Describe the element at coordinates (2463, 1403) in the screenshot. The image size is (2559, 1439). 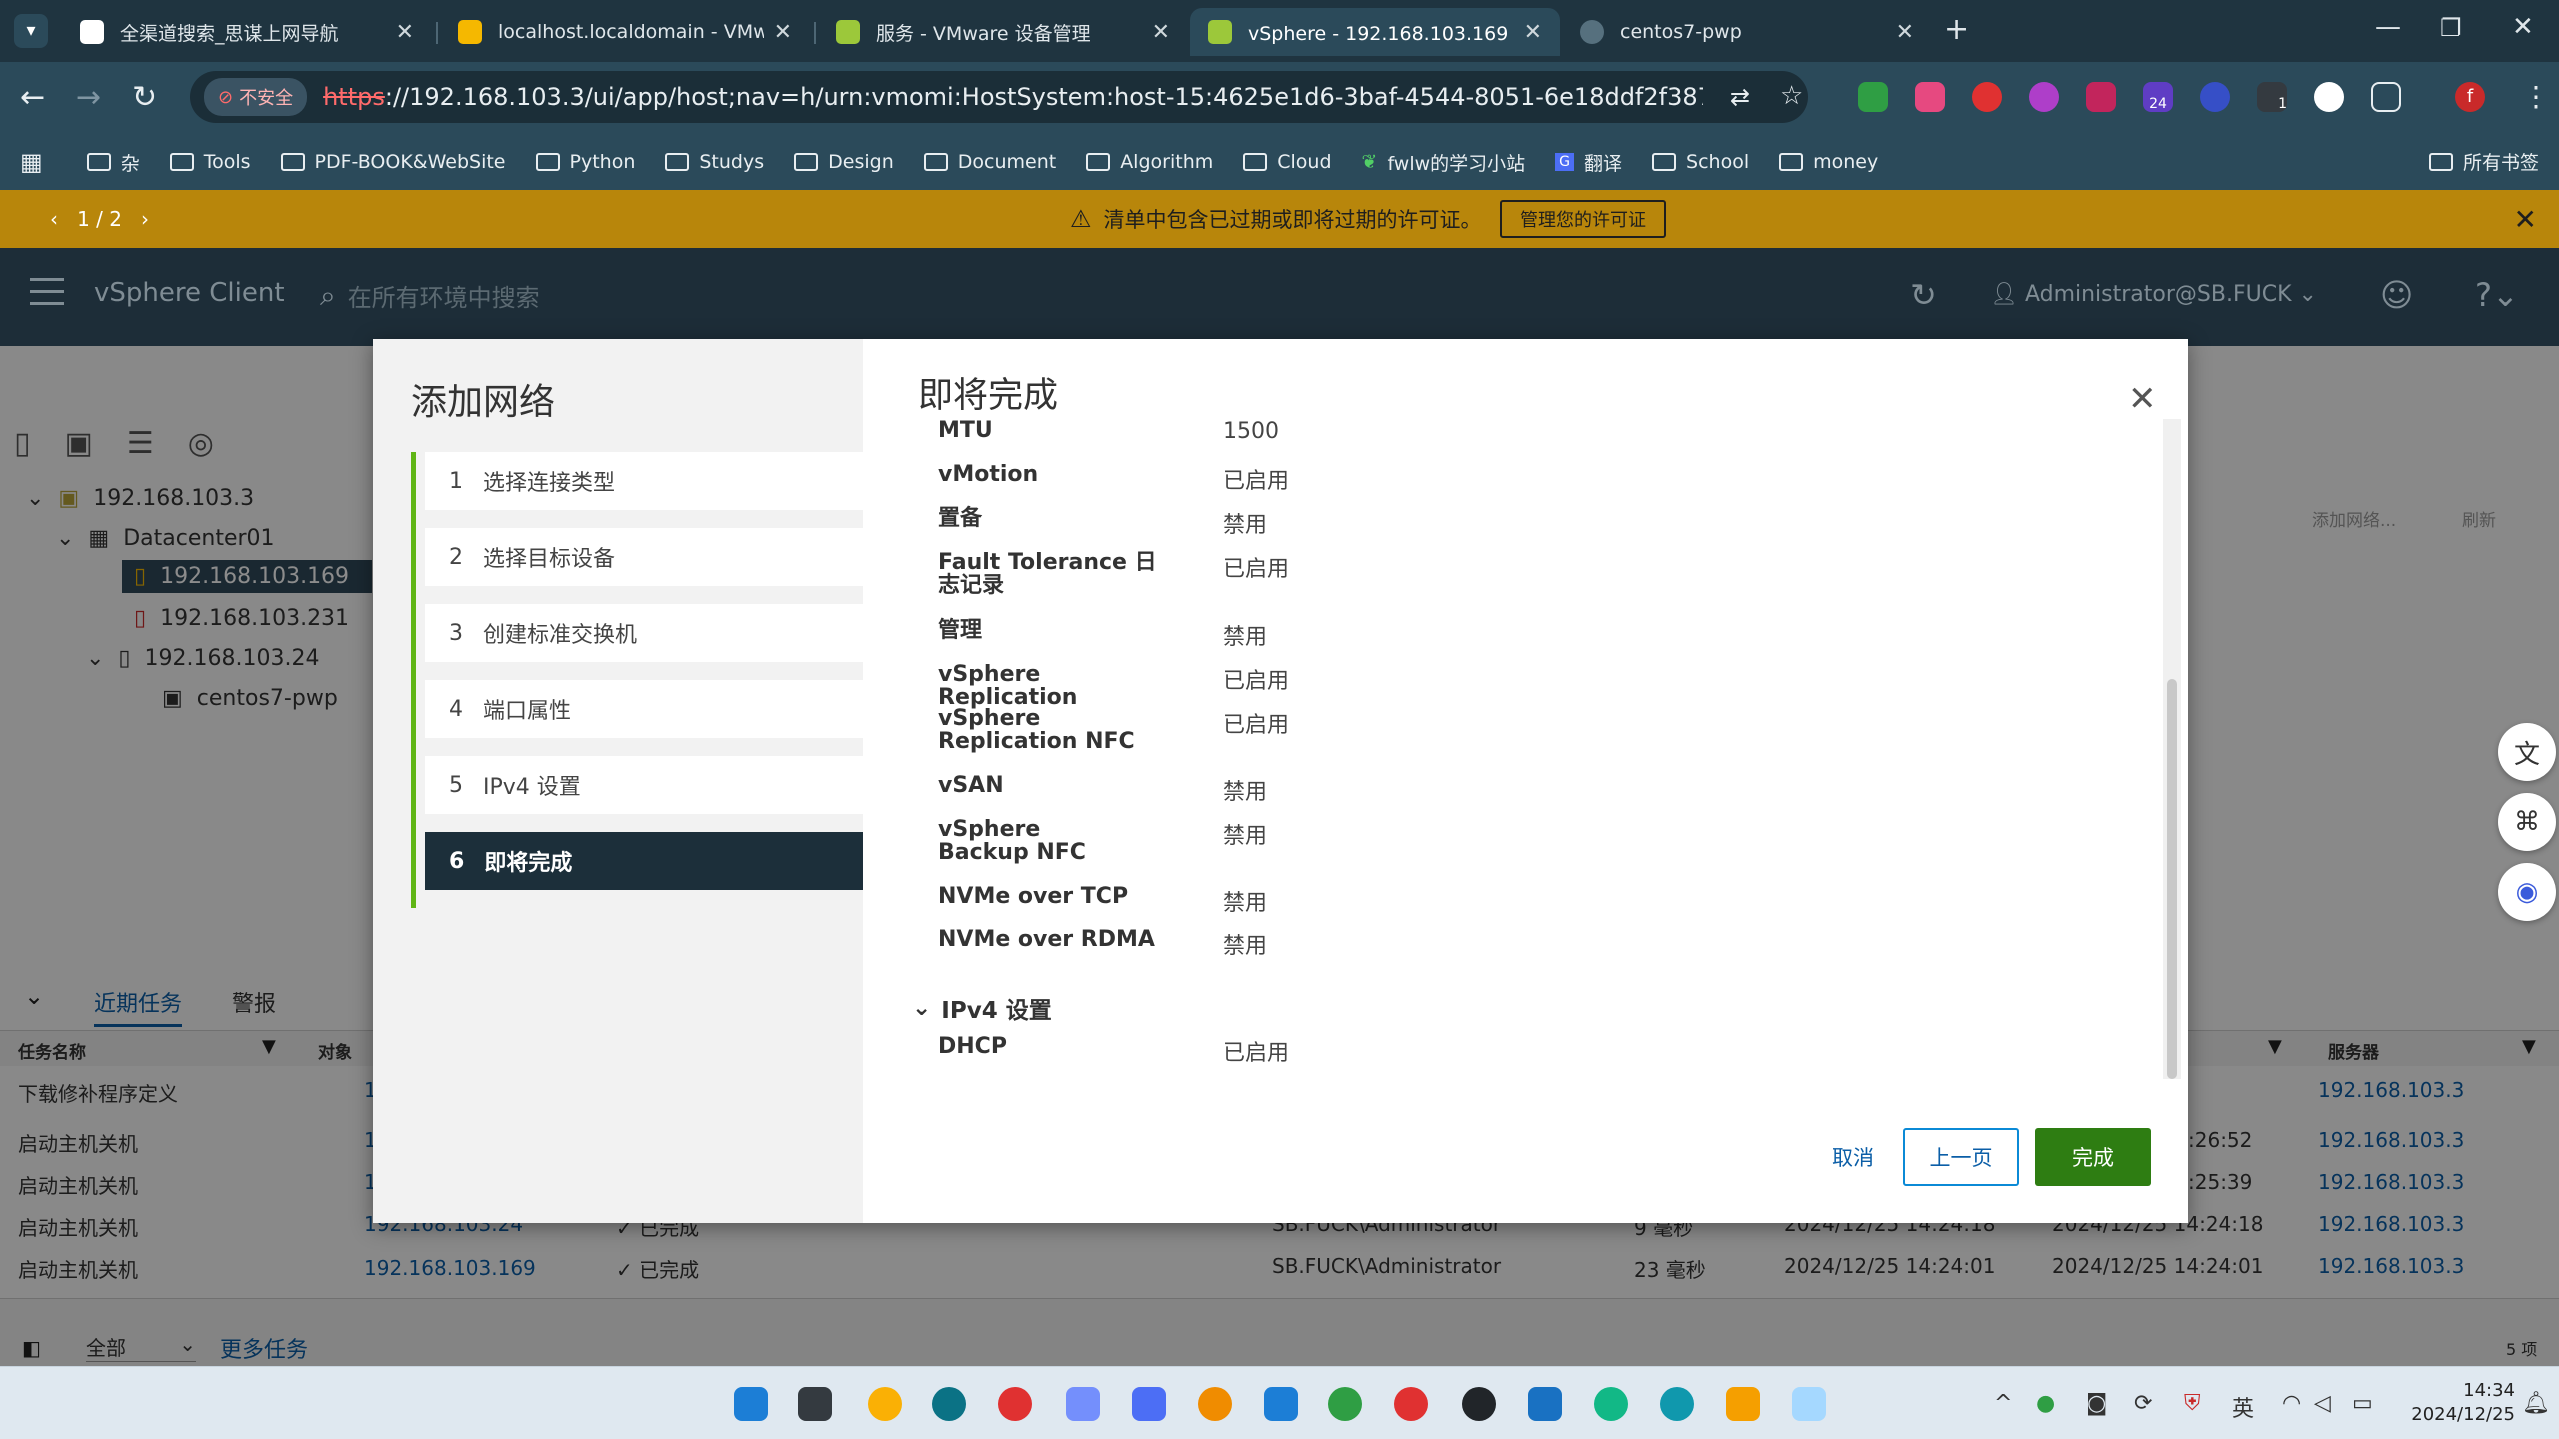
I see `system-clock: 14:34 2024/12/25` at that location.